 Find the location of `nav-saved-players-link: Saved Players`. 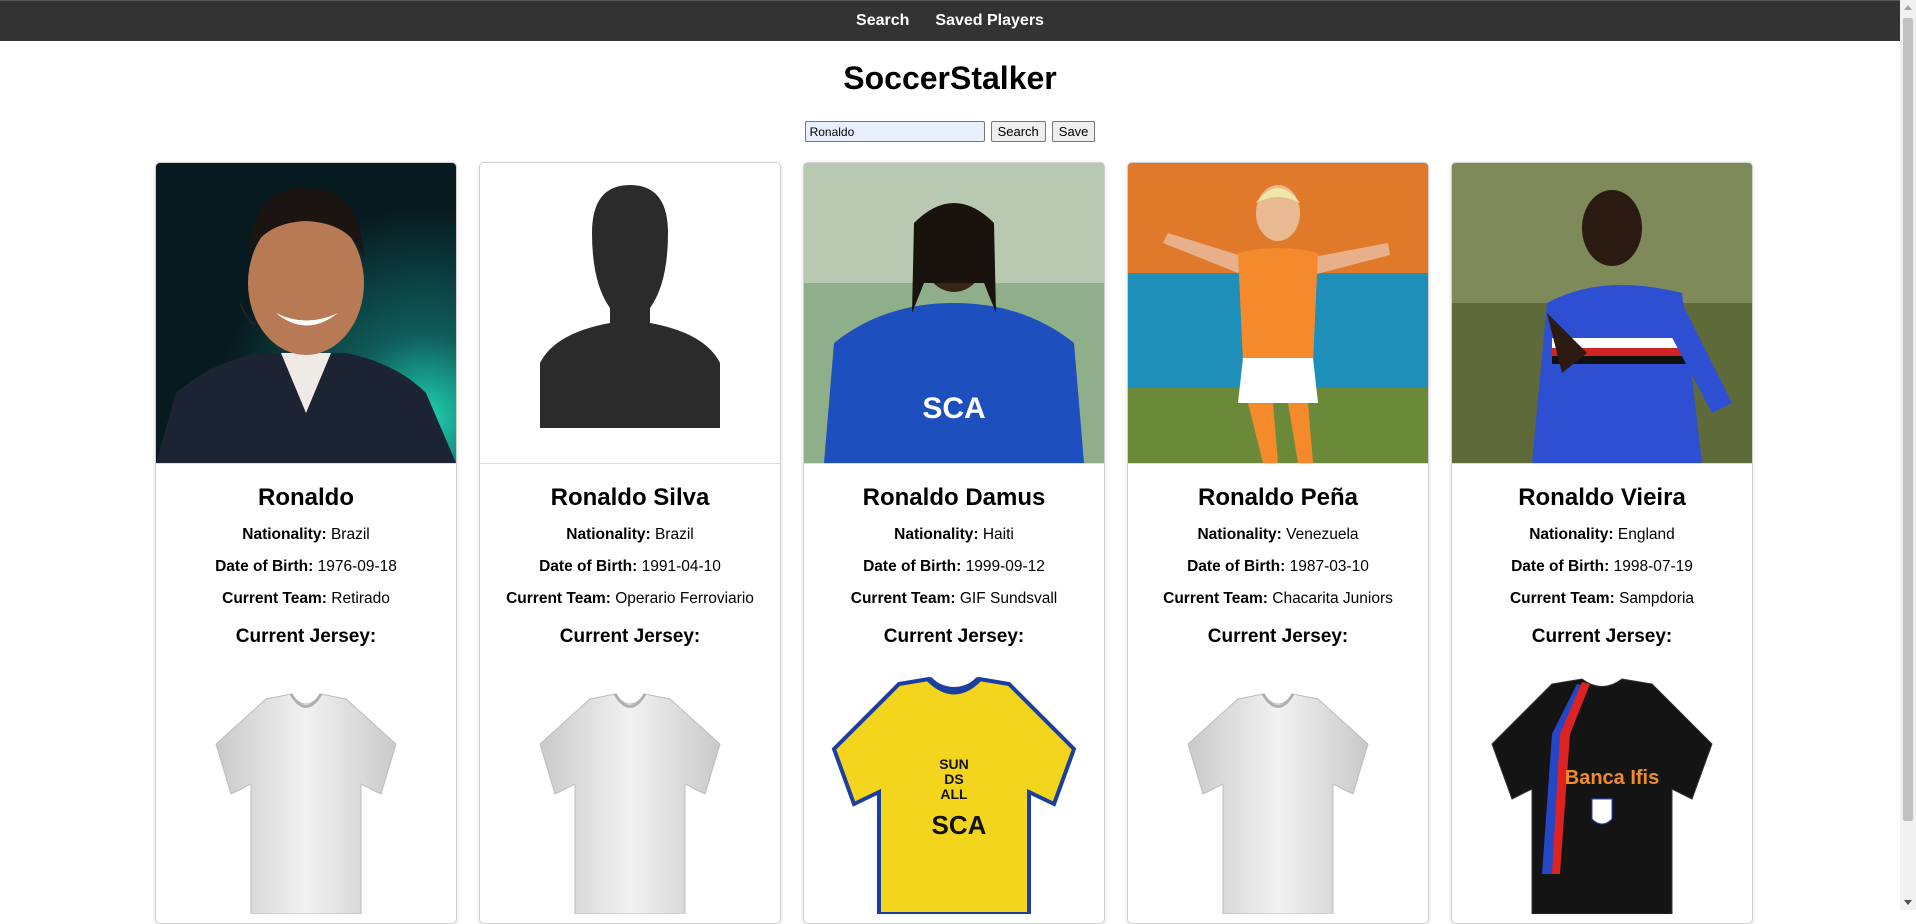

nav-saved-players-link: Saved Players is located at coordinates (989, 21).